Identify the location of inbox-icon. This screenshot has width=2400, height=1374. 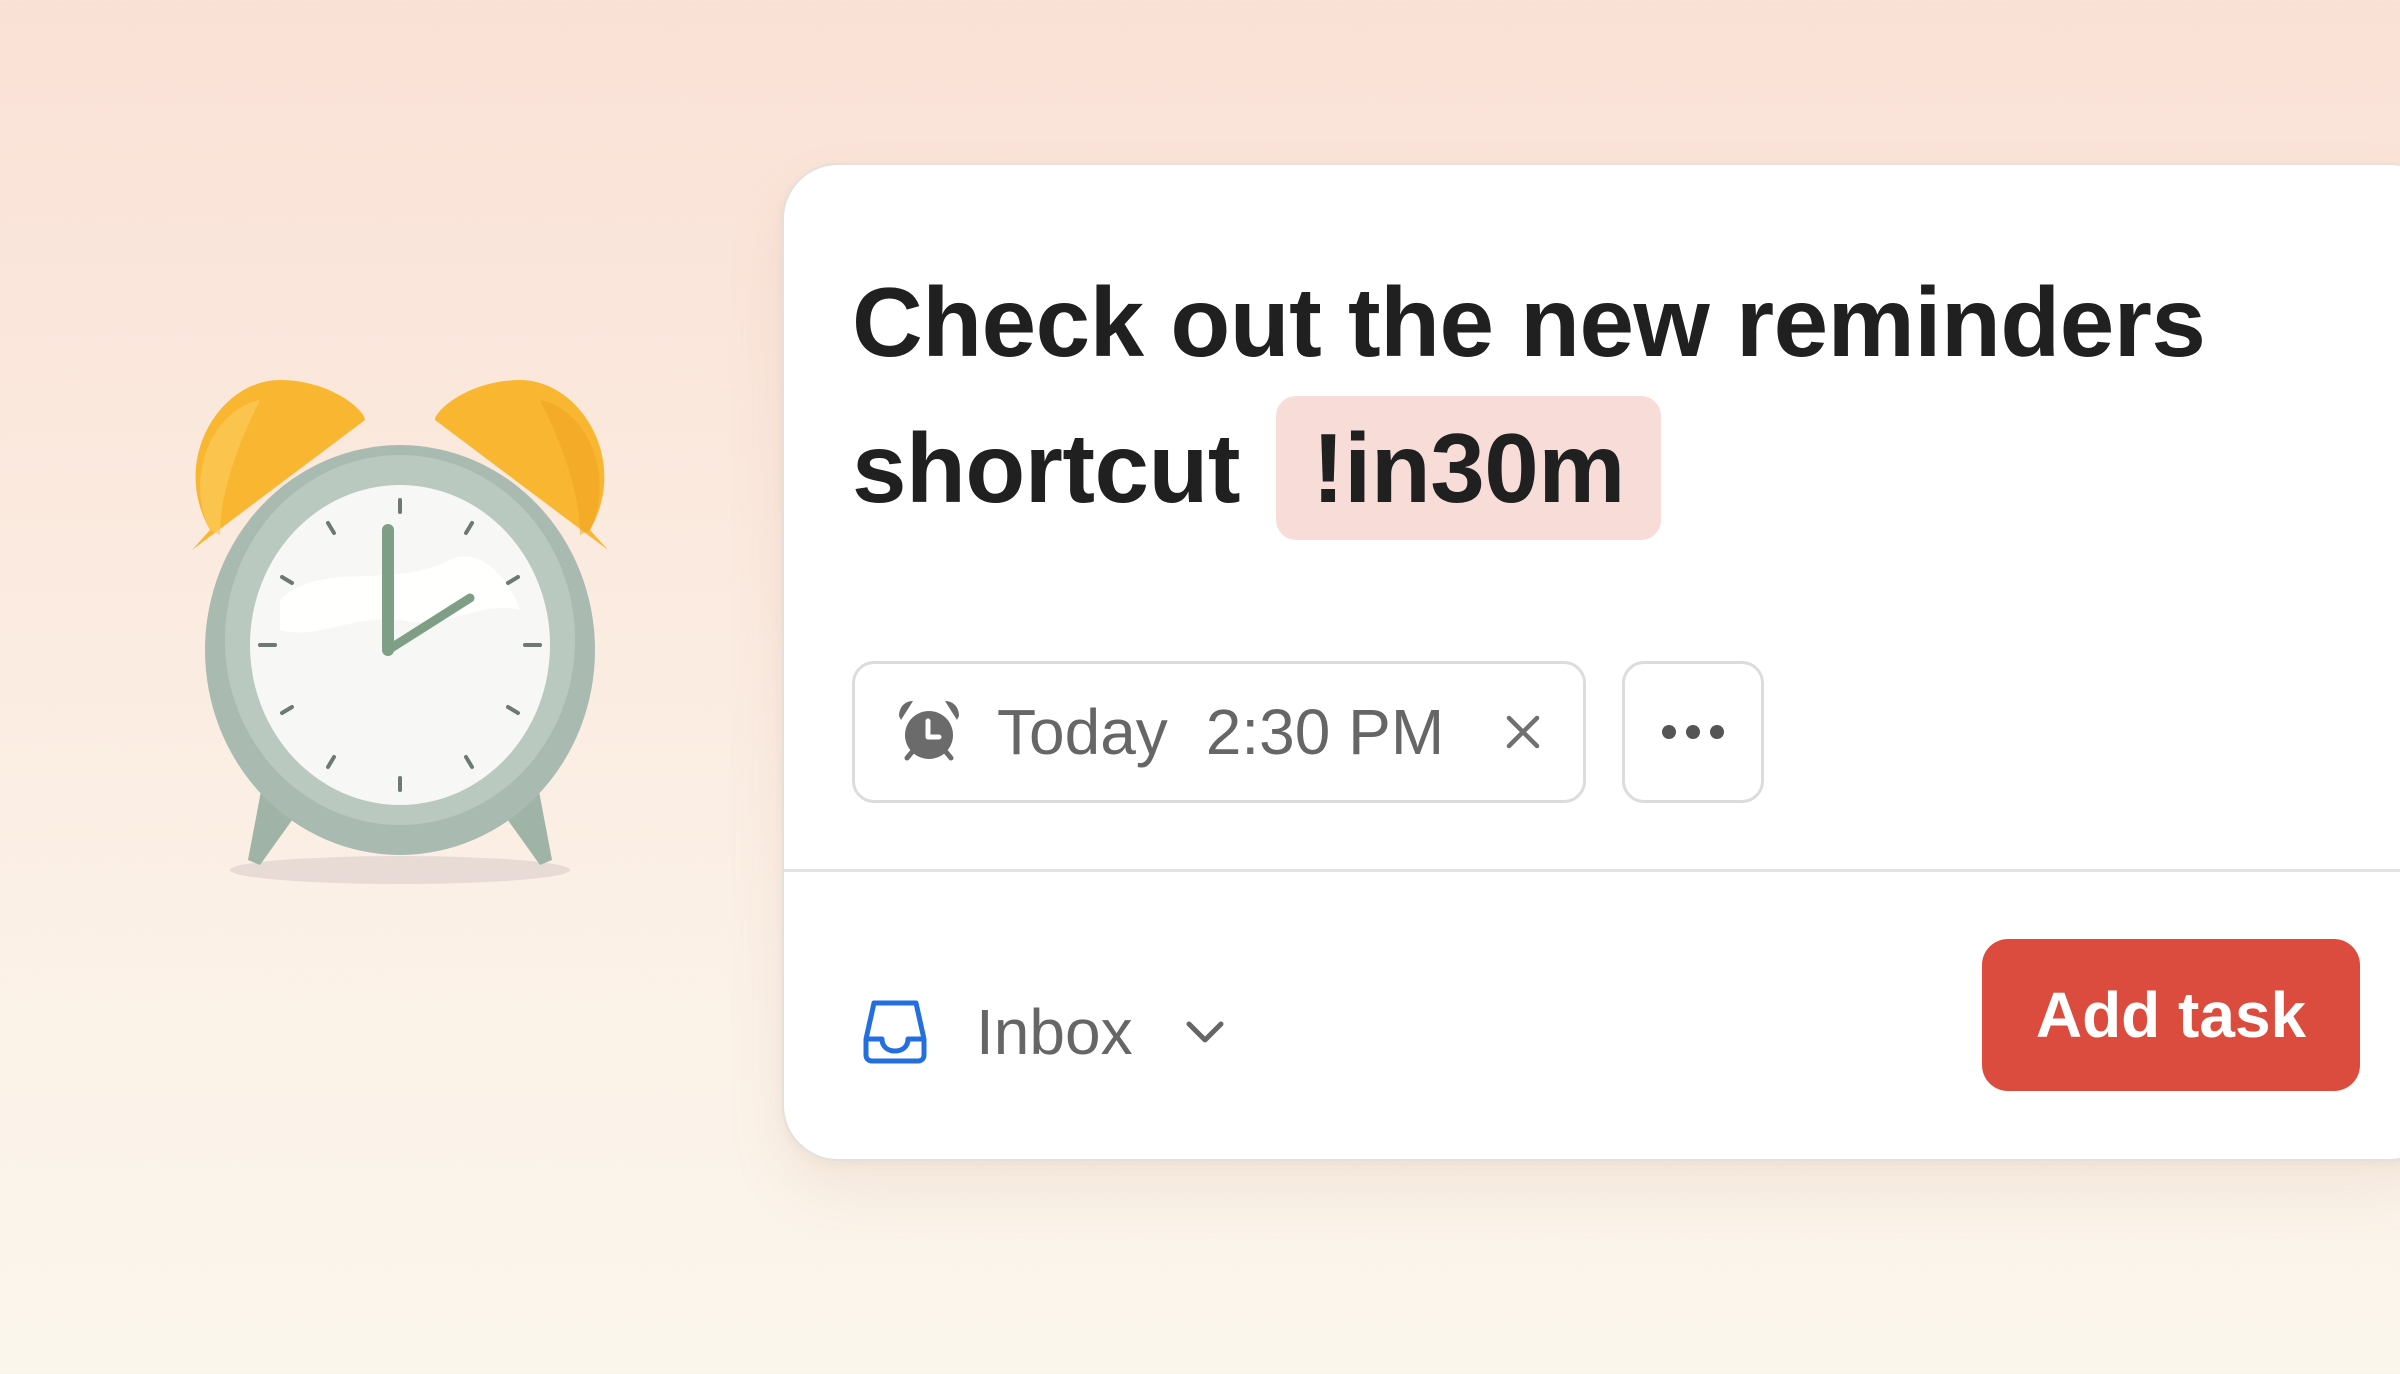
(895, 1032).